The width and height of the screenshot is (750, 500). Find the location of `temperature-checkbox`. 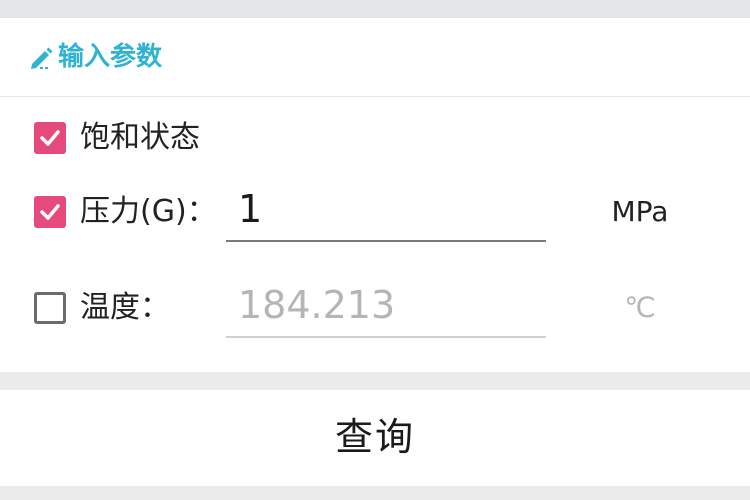

temperature-checkbox is located at coordinates (50, 308).